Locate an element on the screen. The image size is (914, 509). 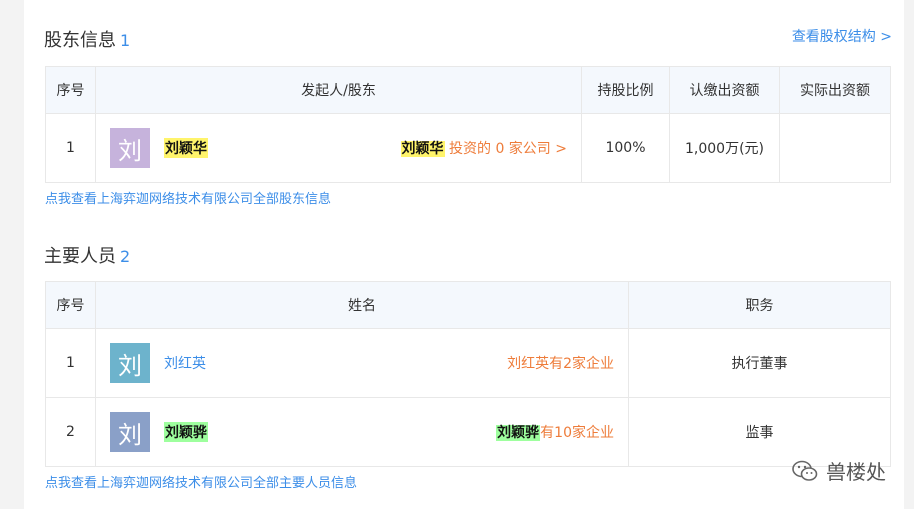
wechat-icon is located at coordinates (805, 470).